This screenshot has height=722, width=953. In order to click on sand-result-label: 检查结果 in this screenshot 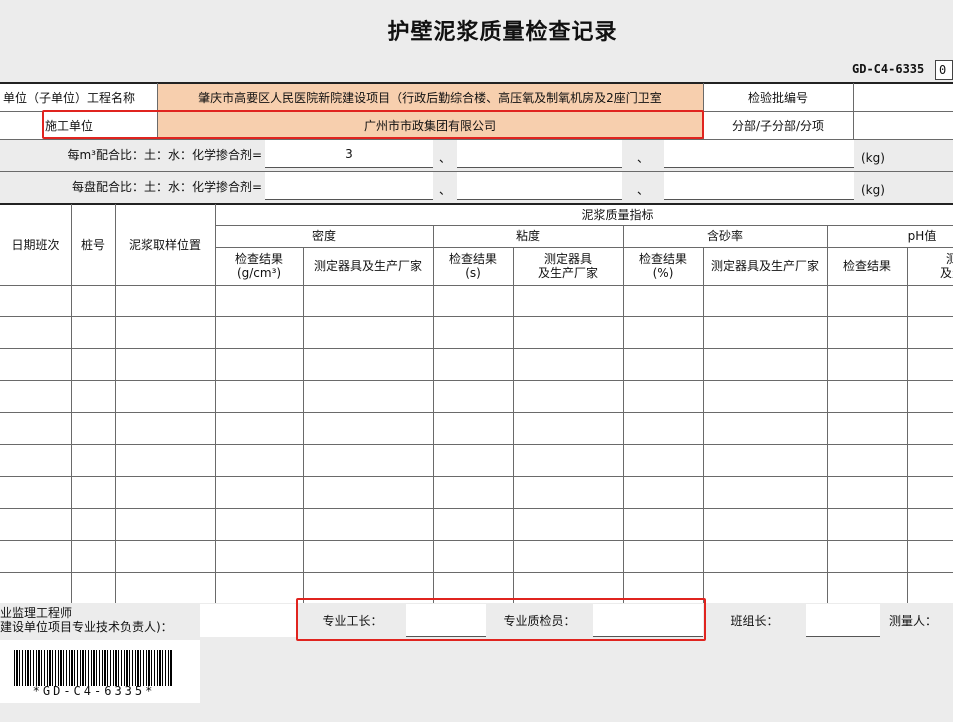, I will do `click(662, 259)`.